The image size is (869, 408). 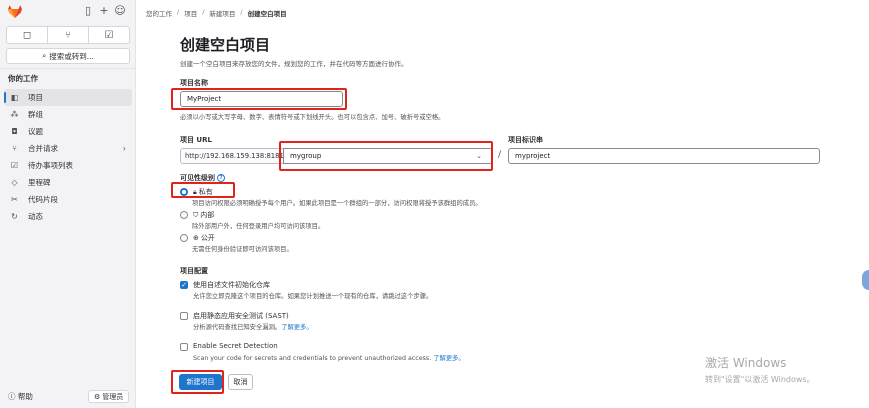 What do you see at coordinates (184, 285) in the screenshot?
I see `readme-checkbox: ✓` at bounding box center [184, 285].